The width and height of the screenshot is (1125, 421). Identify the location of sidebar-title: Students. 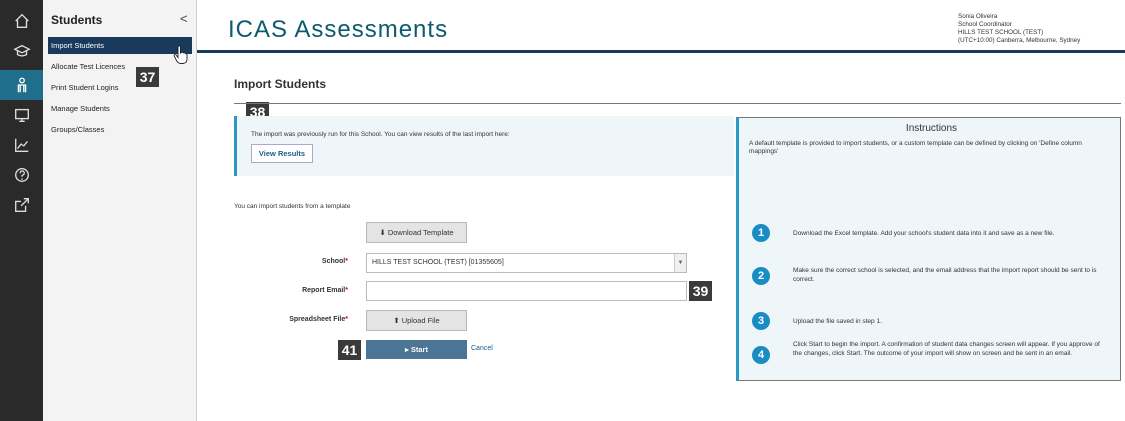
(77, 20).